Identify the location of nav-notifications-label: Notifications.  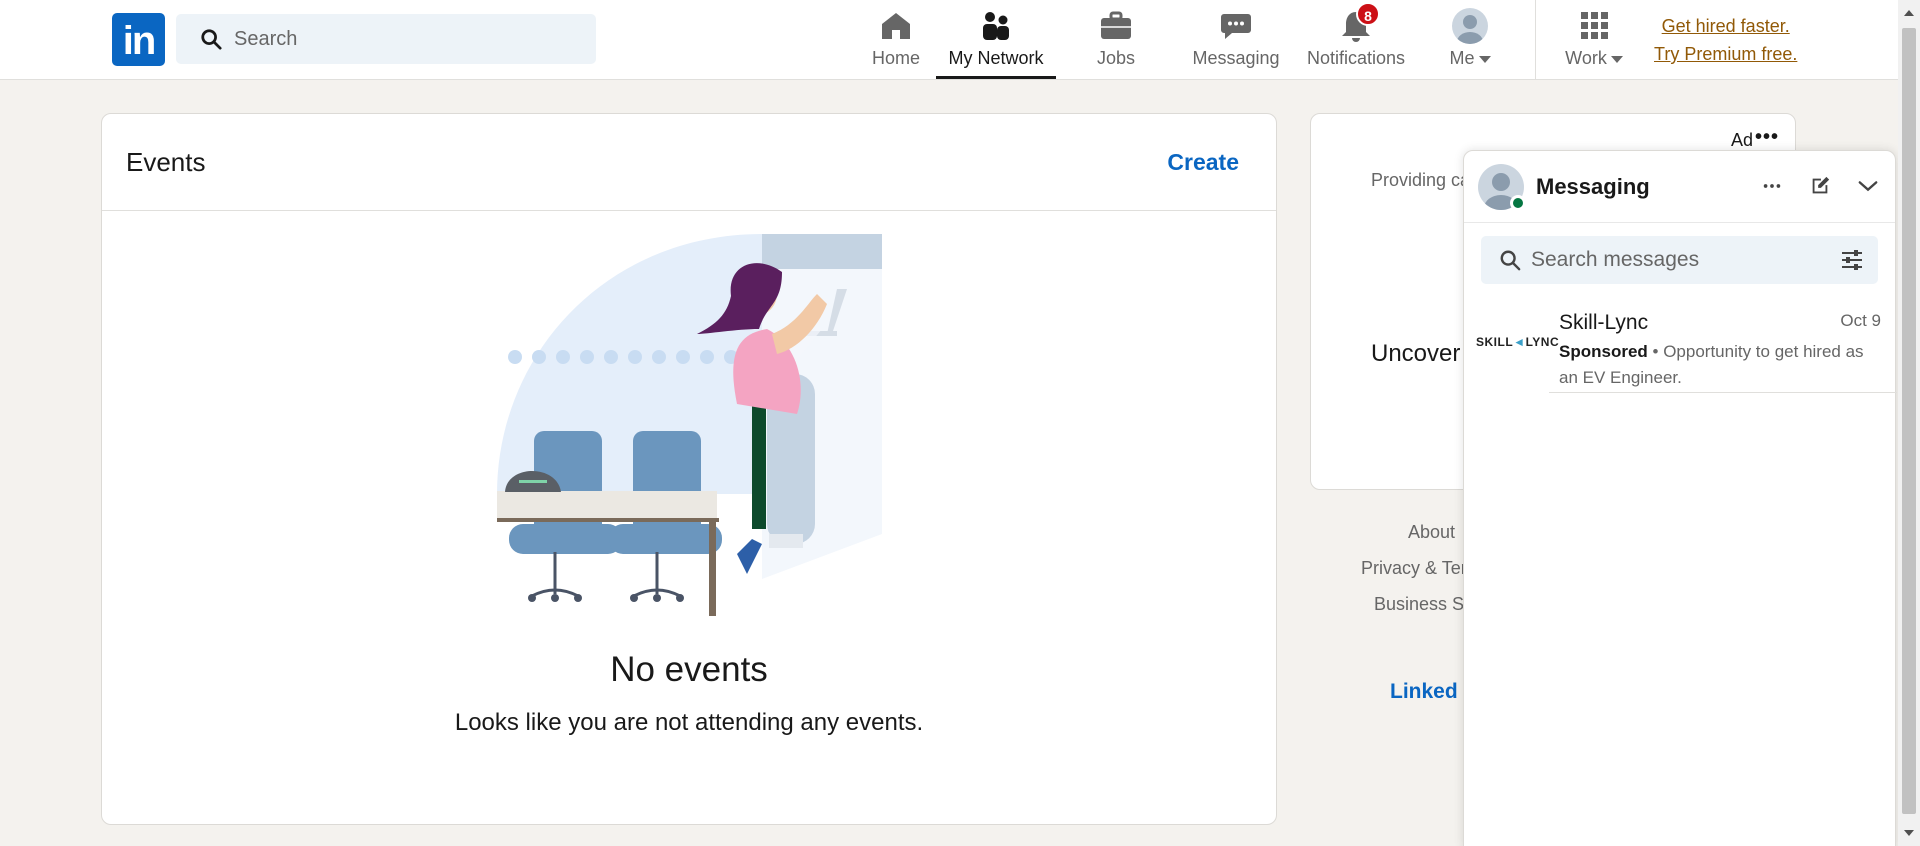
(1356, 58).